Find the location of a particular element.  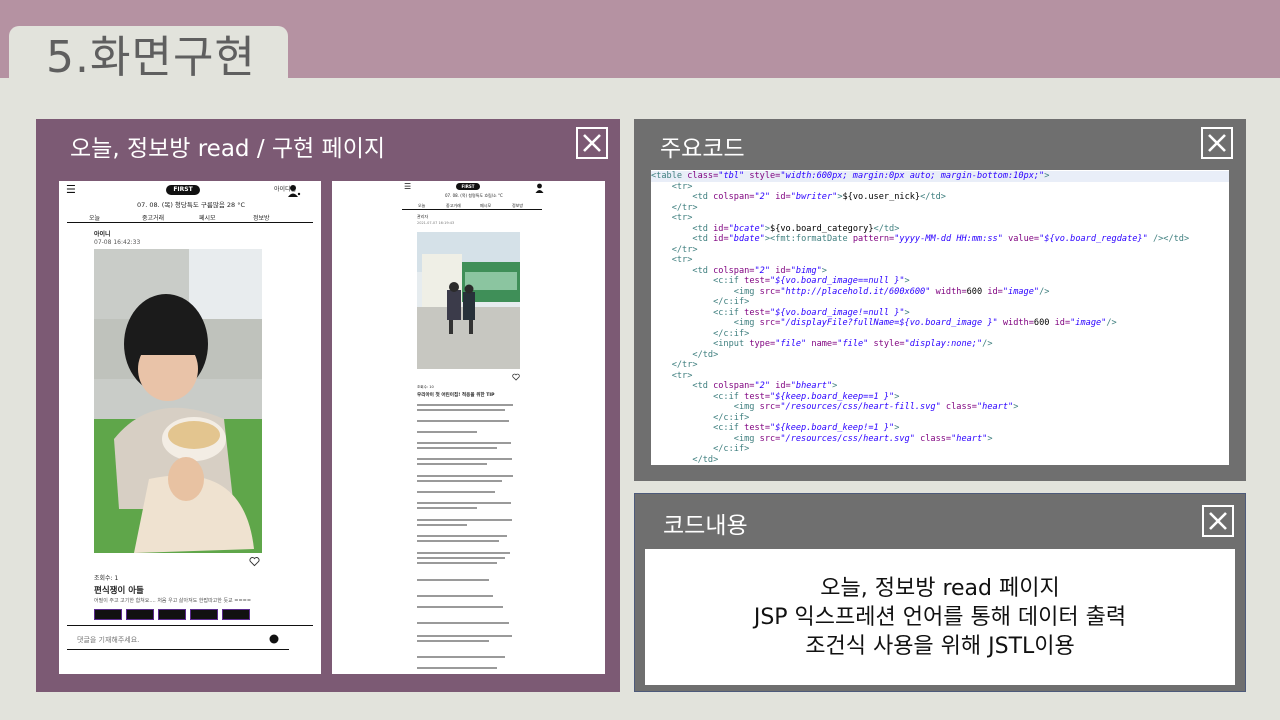

description-line: 오늘, 정보방 read 페이지 is located at coordinates (940, 588).